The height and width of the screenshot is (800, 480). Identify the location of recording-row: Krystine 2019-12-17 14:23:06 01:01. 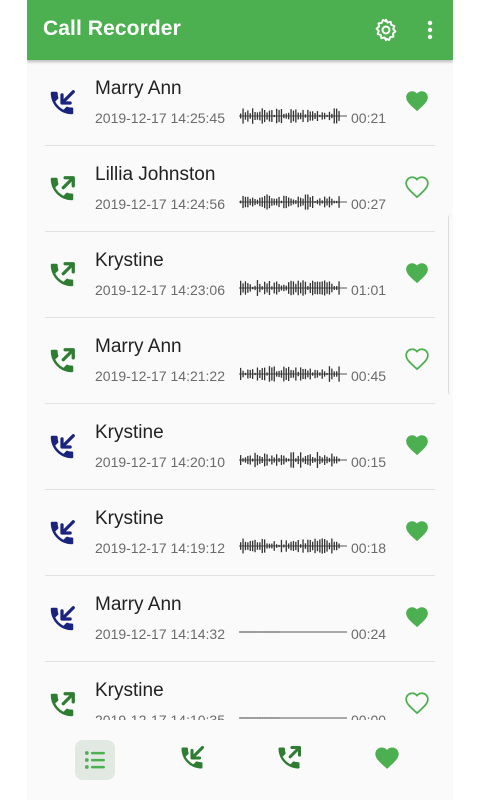
(240, 275).